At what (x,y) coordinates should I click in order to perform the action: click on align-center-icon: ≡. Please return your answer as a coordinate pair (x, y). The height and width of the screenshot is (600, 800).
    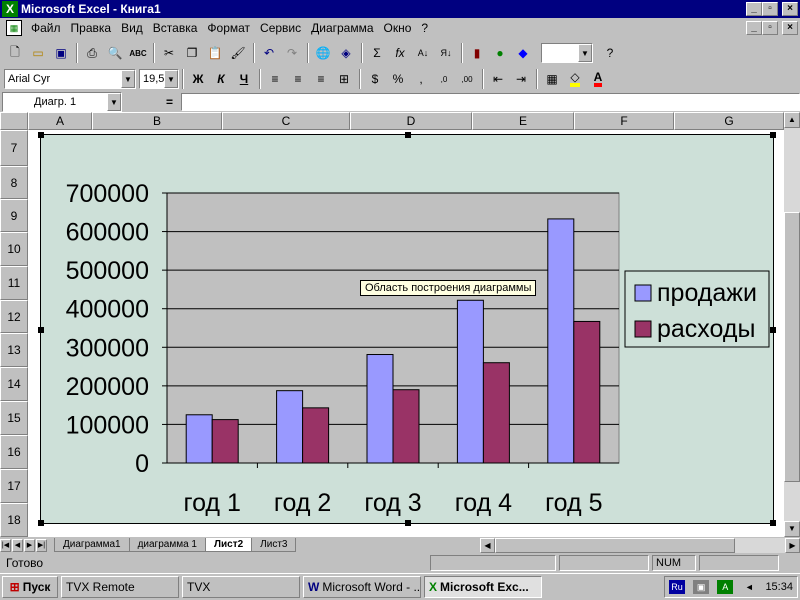
    Looking at the image, I should click on (298, 79).